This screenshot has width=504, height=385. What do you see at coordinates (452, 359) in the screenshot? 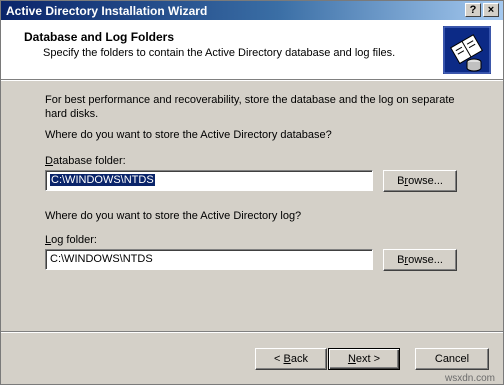
I see `cancel-button: Cancel` at bounding box center [452, 359].